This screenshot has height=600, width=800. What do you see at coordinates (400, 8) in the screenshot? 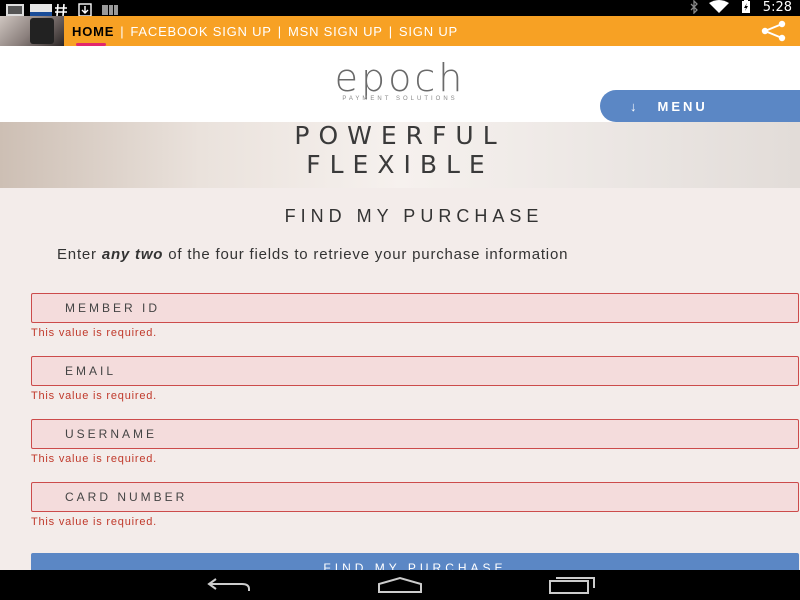
I see `status-bar: 5:28` at bounding box center [400, 8].